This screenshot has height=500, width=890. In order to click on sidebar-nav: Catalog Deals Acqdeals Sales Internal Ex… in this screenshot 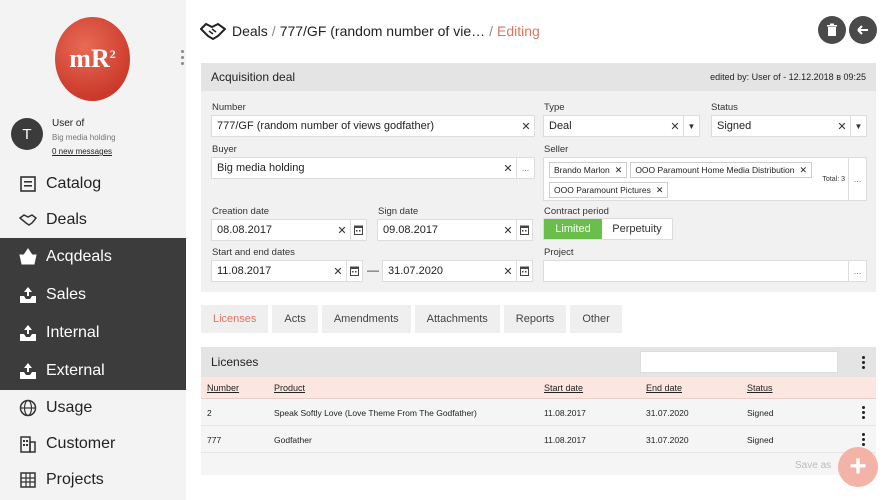, I will do `click(93, 332)`.